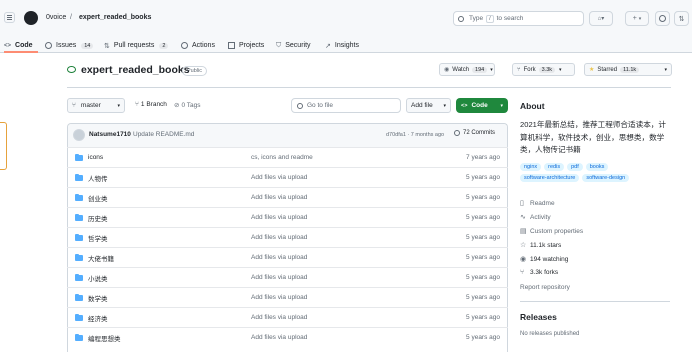 This screenshot has height=352, width=692. I want to click on table-row: 人物传 Add files via upload 5 years ago, so click(287, 177).